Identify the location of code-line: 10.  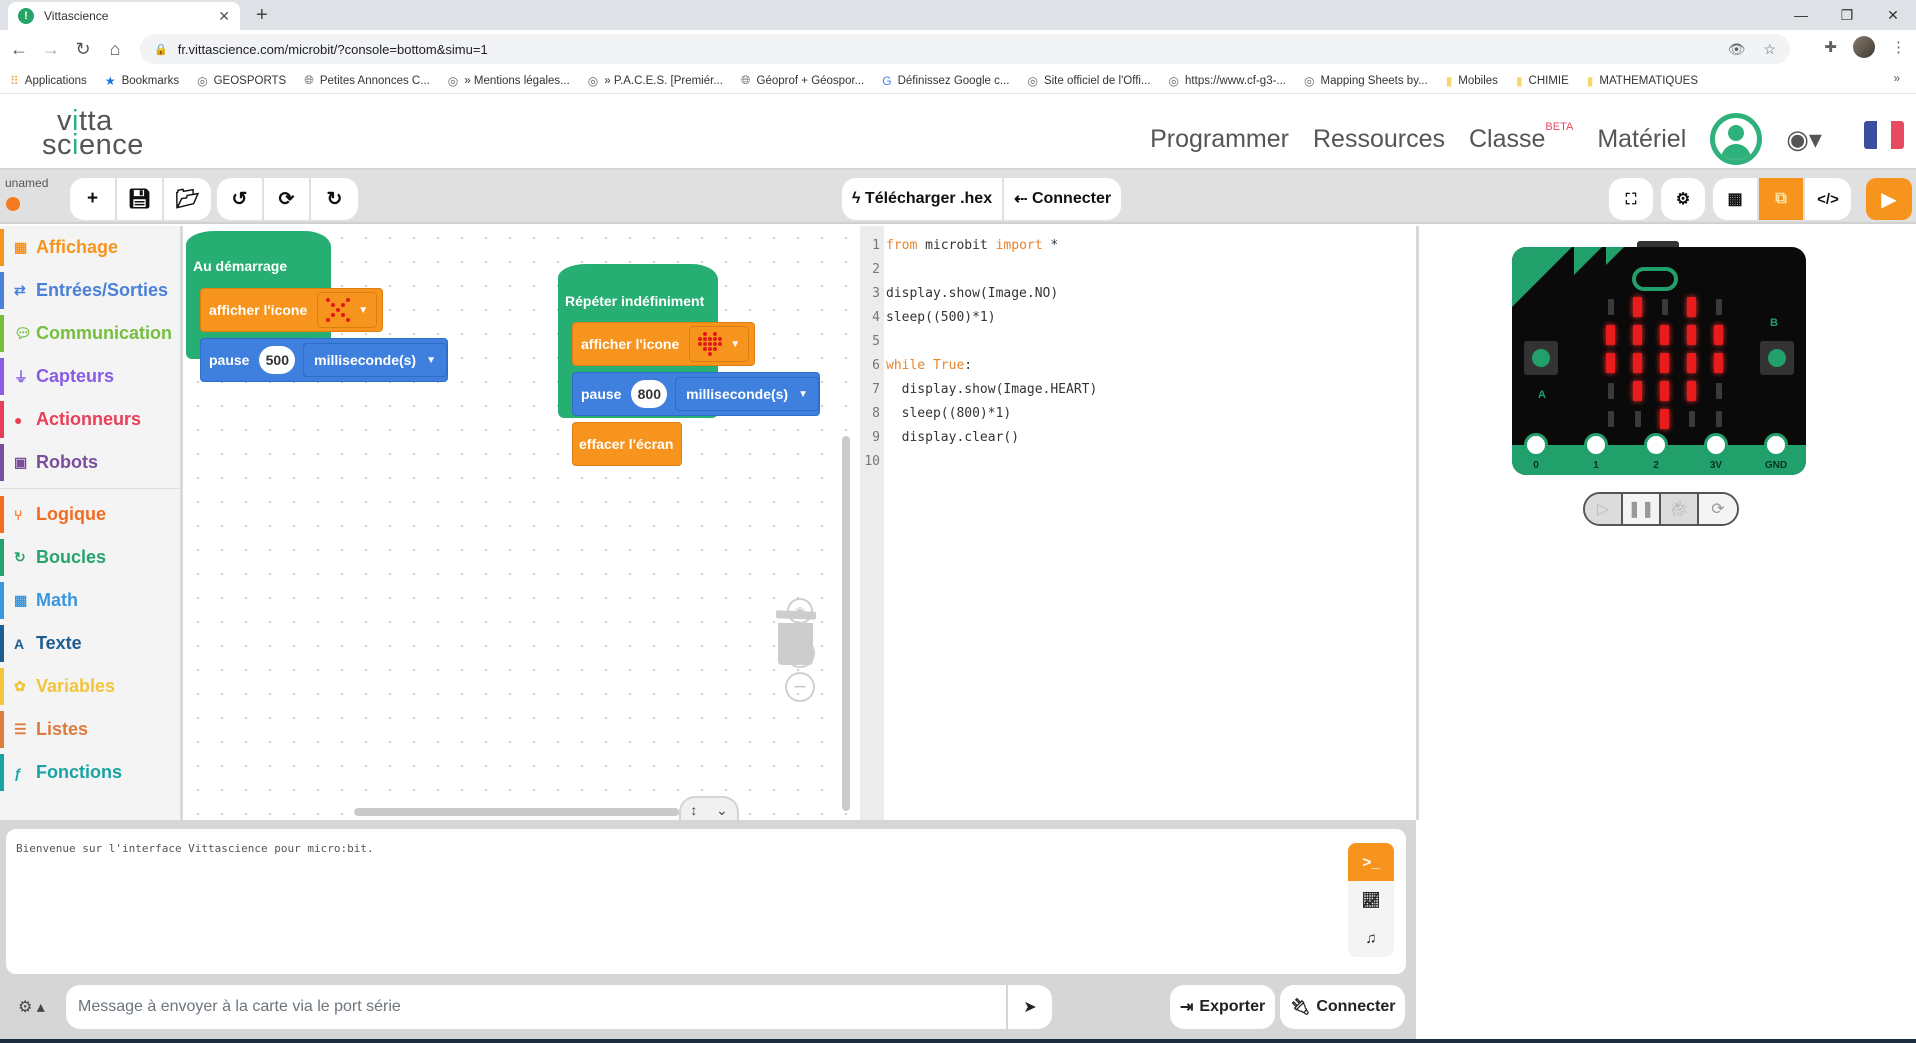
(873, 466).